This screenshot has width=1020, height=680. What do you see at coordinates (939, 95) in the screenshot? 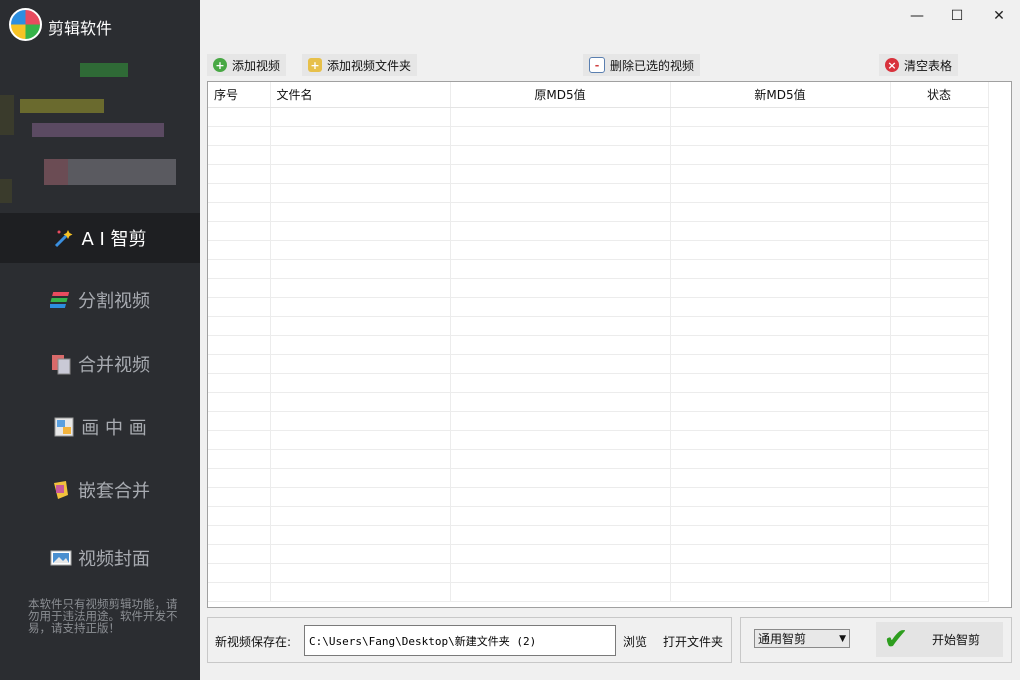
I see `column-header-status: 状态` at bounding box center [939, 95].